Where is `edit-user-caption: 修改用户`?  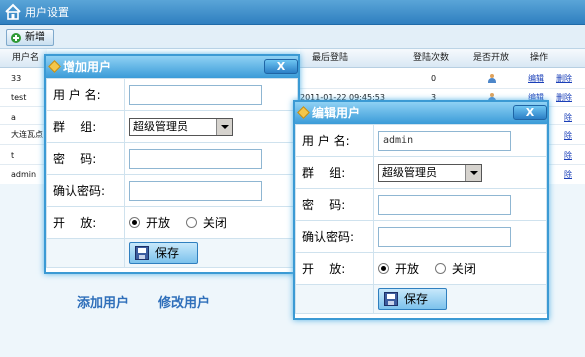
edit-user-caption: 修改用户 is located at coordinates (184, 303).